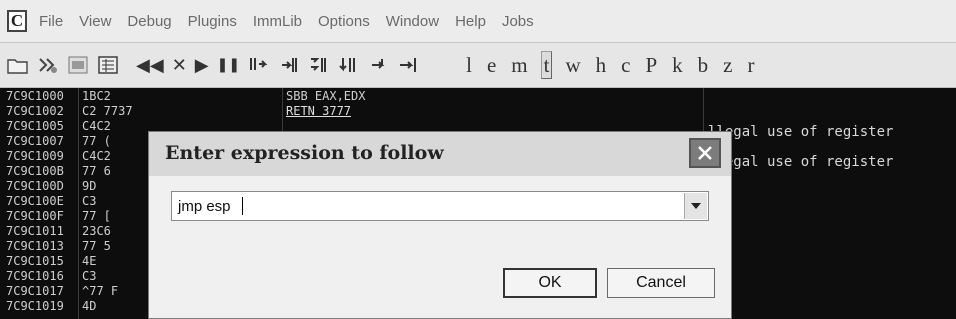 The image size is (956, 319). What do you see at coordinates (601, 65) in the screenshot?
I see `toolbar-handles-button: h` at bounding box center [601, 65].